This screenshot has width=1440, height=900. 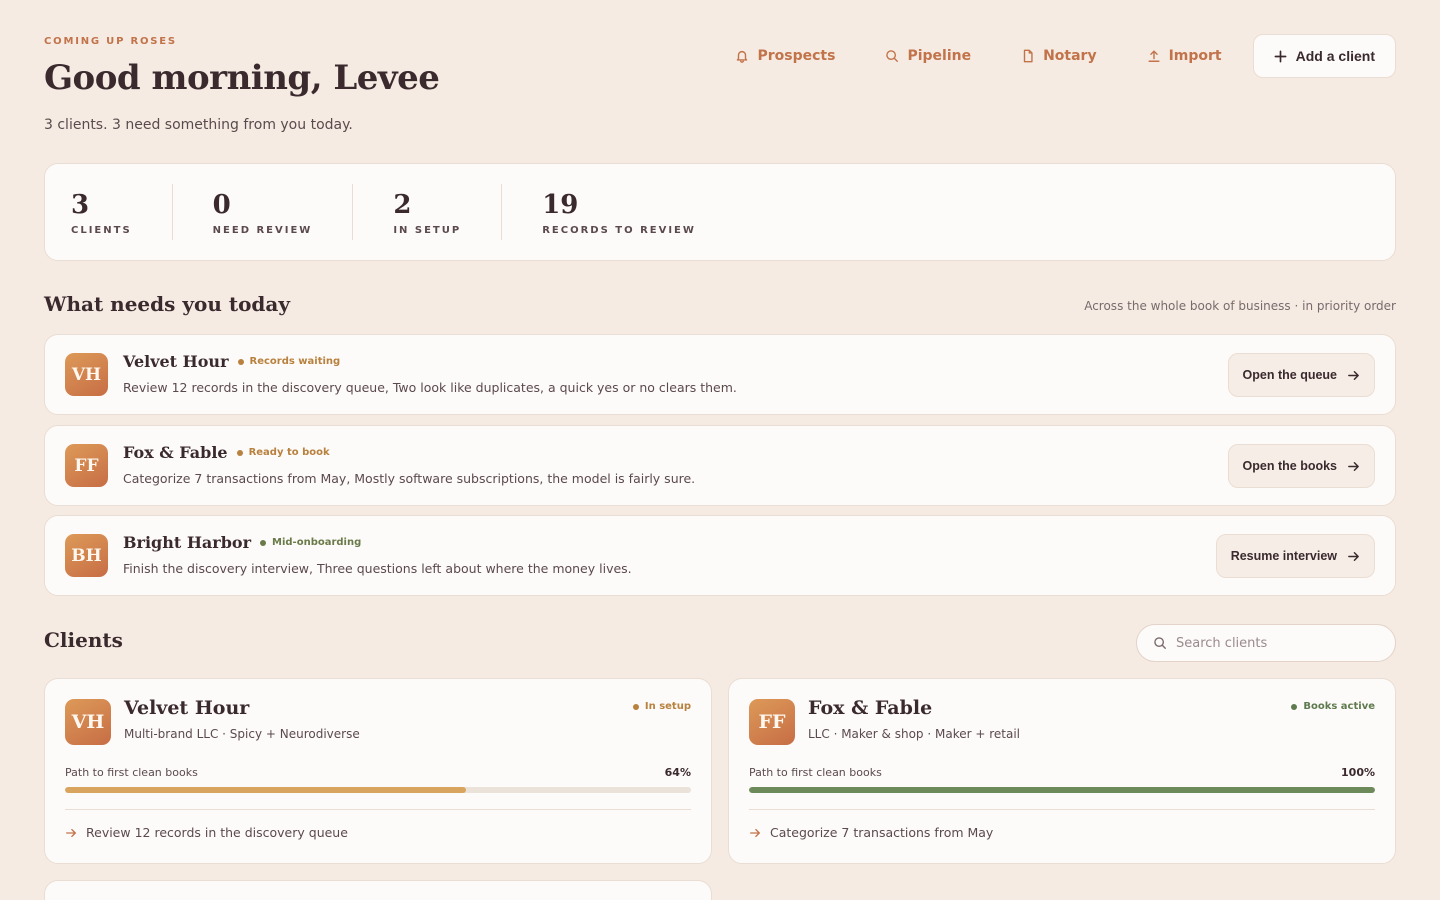 I want to click on status-badge: Books active, so click(x=1333, y=706).